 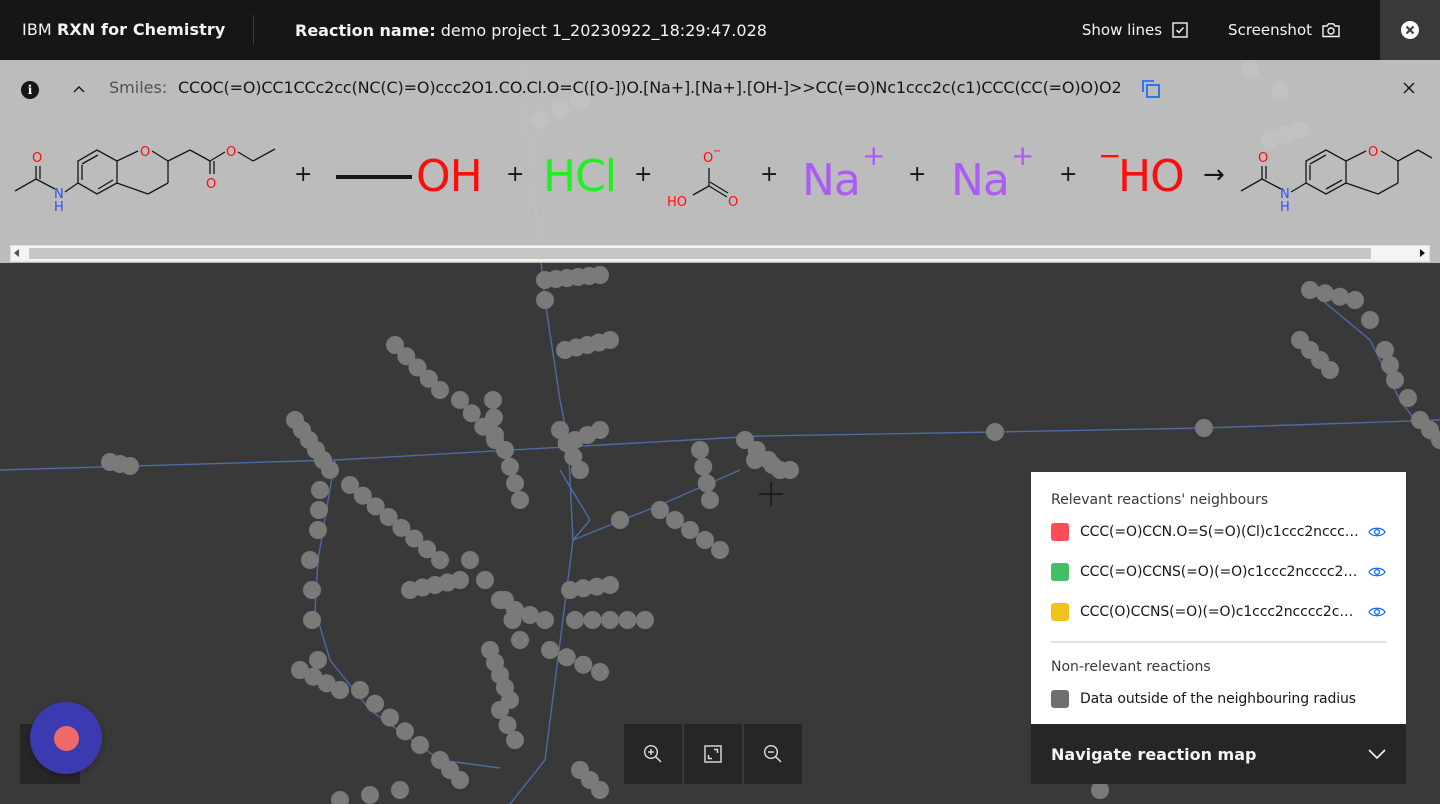 What do you see at coordinates (1180, 30) in the screenshot?
I see `checkbox-checked-icon` at bounding box center [1180, 30].